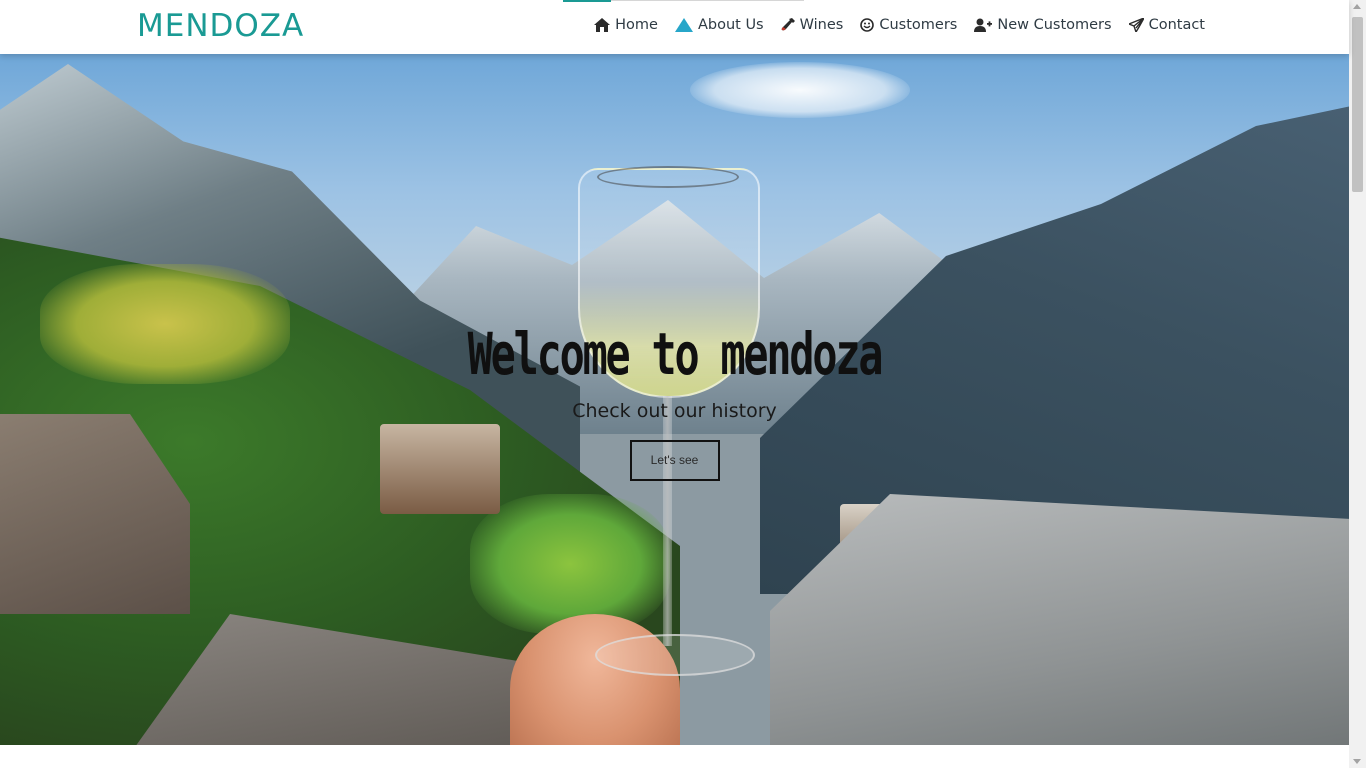 The width and height of the screenshot is (1366, 768). What do you see at coordinates (683, 25) in the screenshot?
I see `triangle-icon` at bounding box center [683, 25].